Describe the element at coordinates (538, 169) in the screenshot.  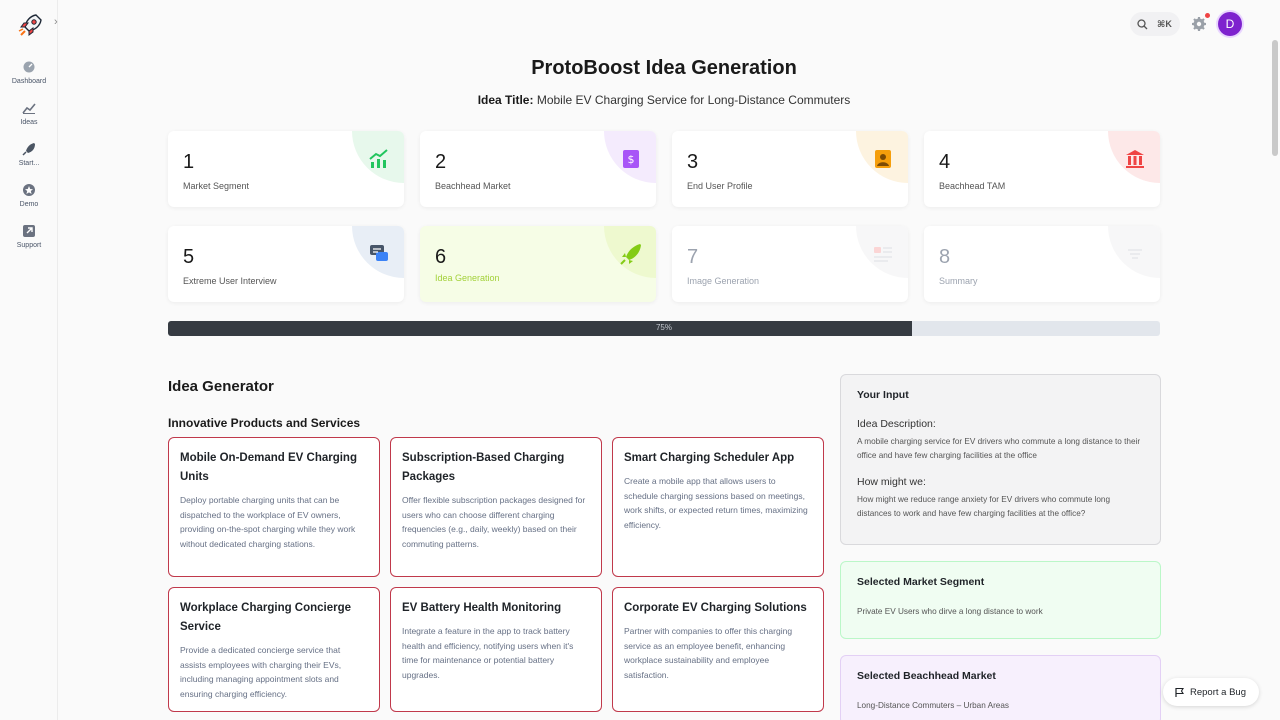
I see `step-card-beachhead-market: $ 2 Beachhead Market` at that location.